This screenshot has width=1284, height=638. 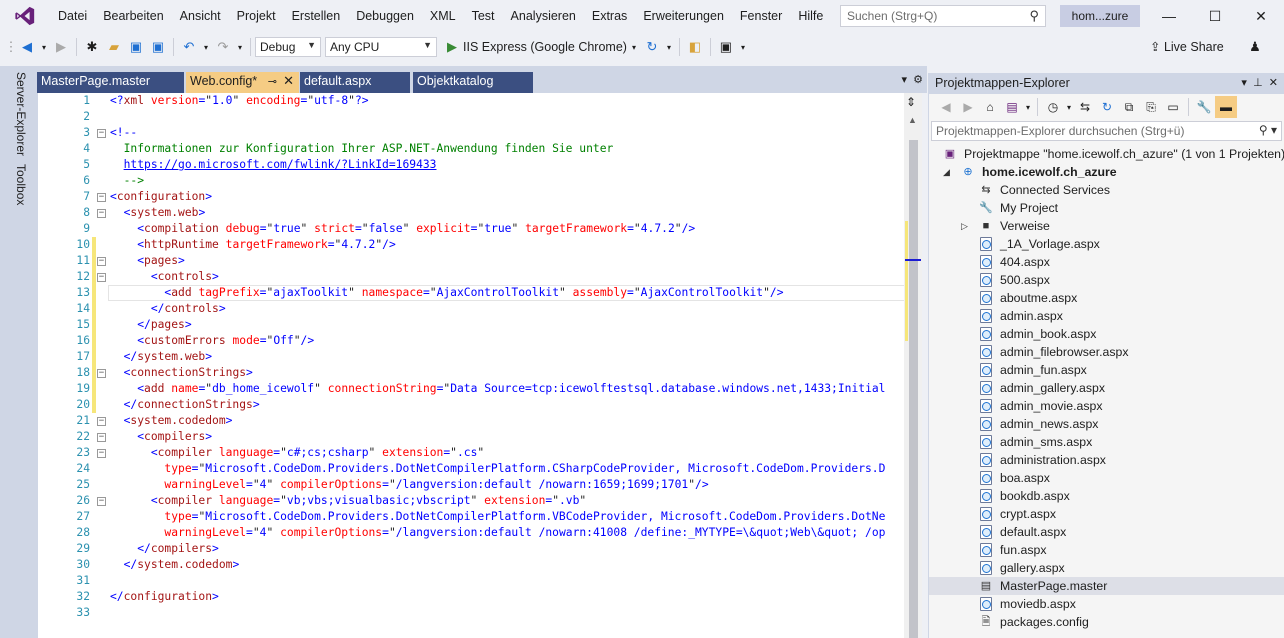 I want to click on tab-web-config: Web.config* ⊸ ✕, so click(x=242, y=82).